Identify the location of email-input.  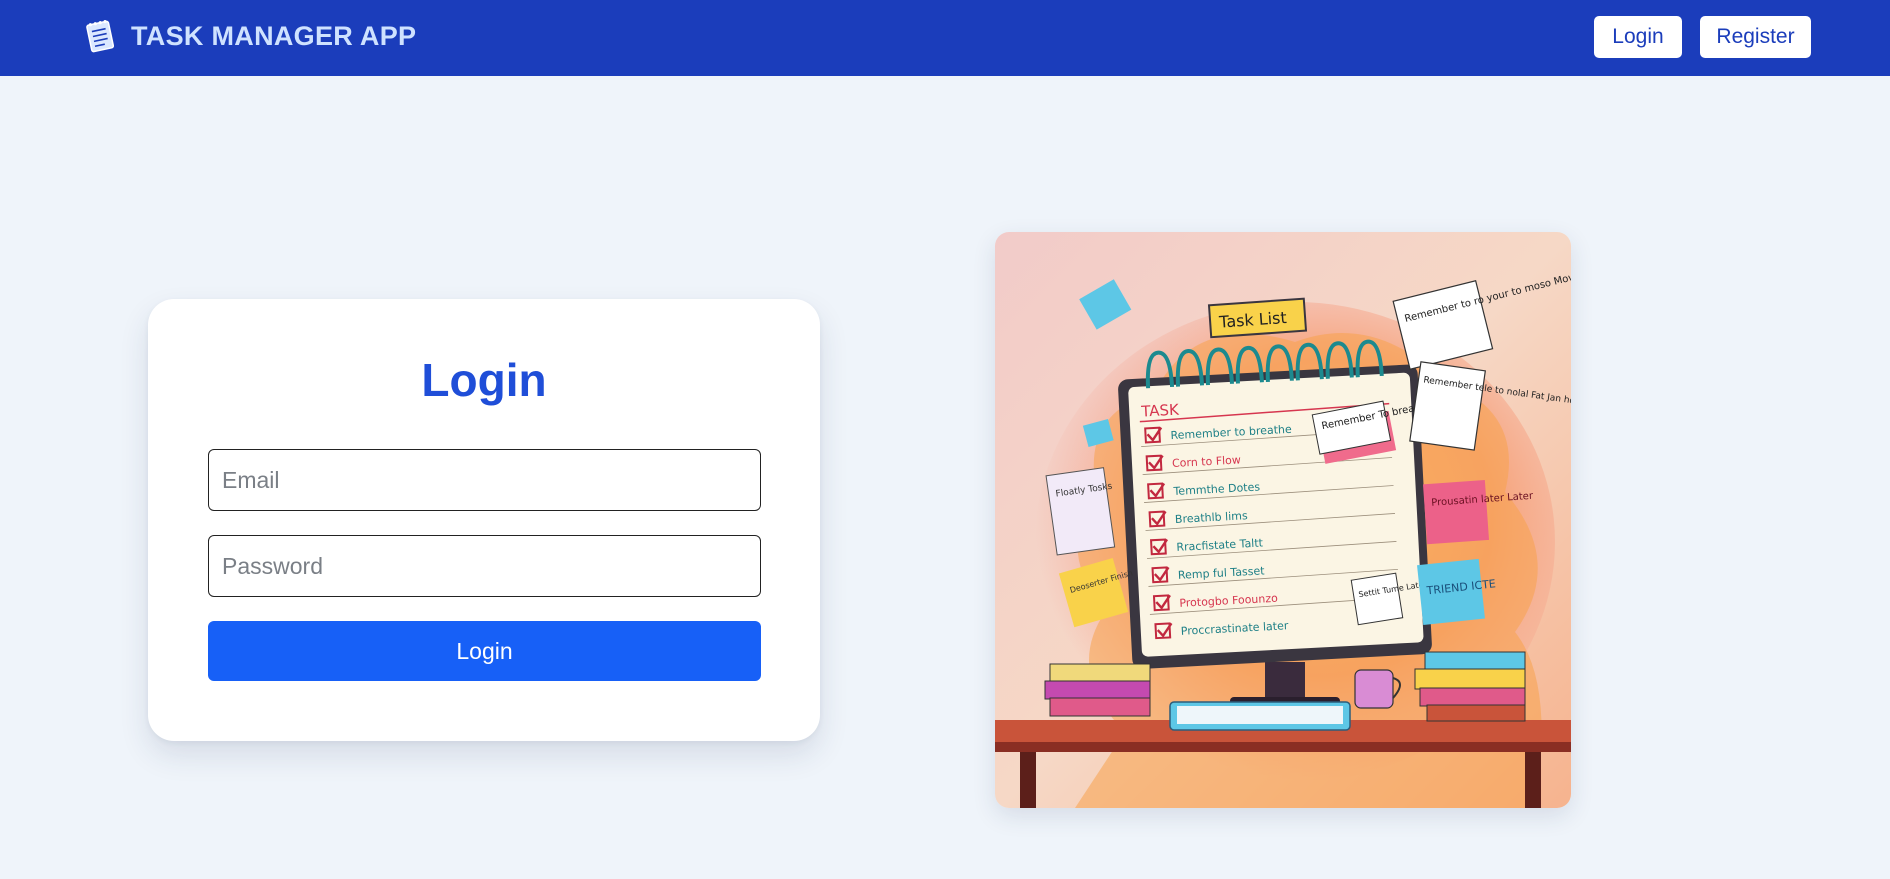
(484, 480).